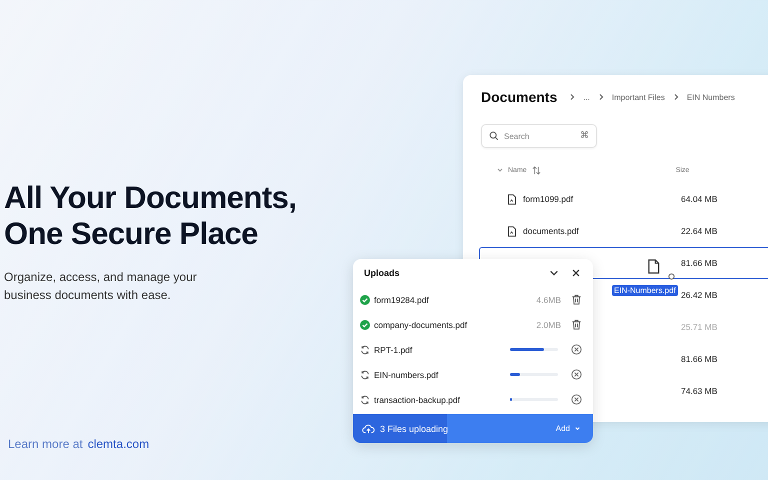  What do you see at coordinates (101, 286) in the screenshot?
I see `subtitle: Organize, access, and manage your business documents with ease.` at bounding box center [101, 286].